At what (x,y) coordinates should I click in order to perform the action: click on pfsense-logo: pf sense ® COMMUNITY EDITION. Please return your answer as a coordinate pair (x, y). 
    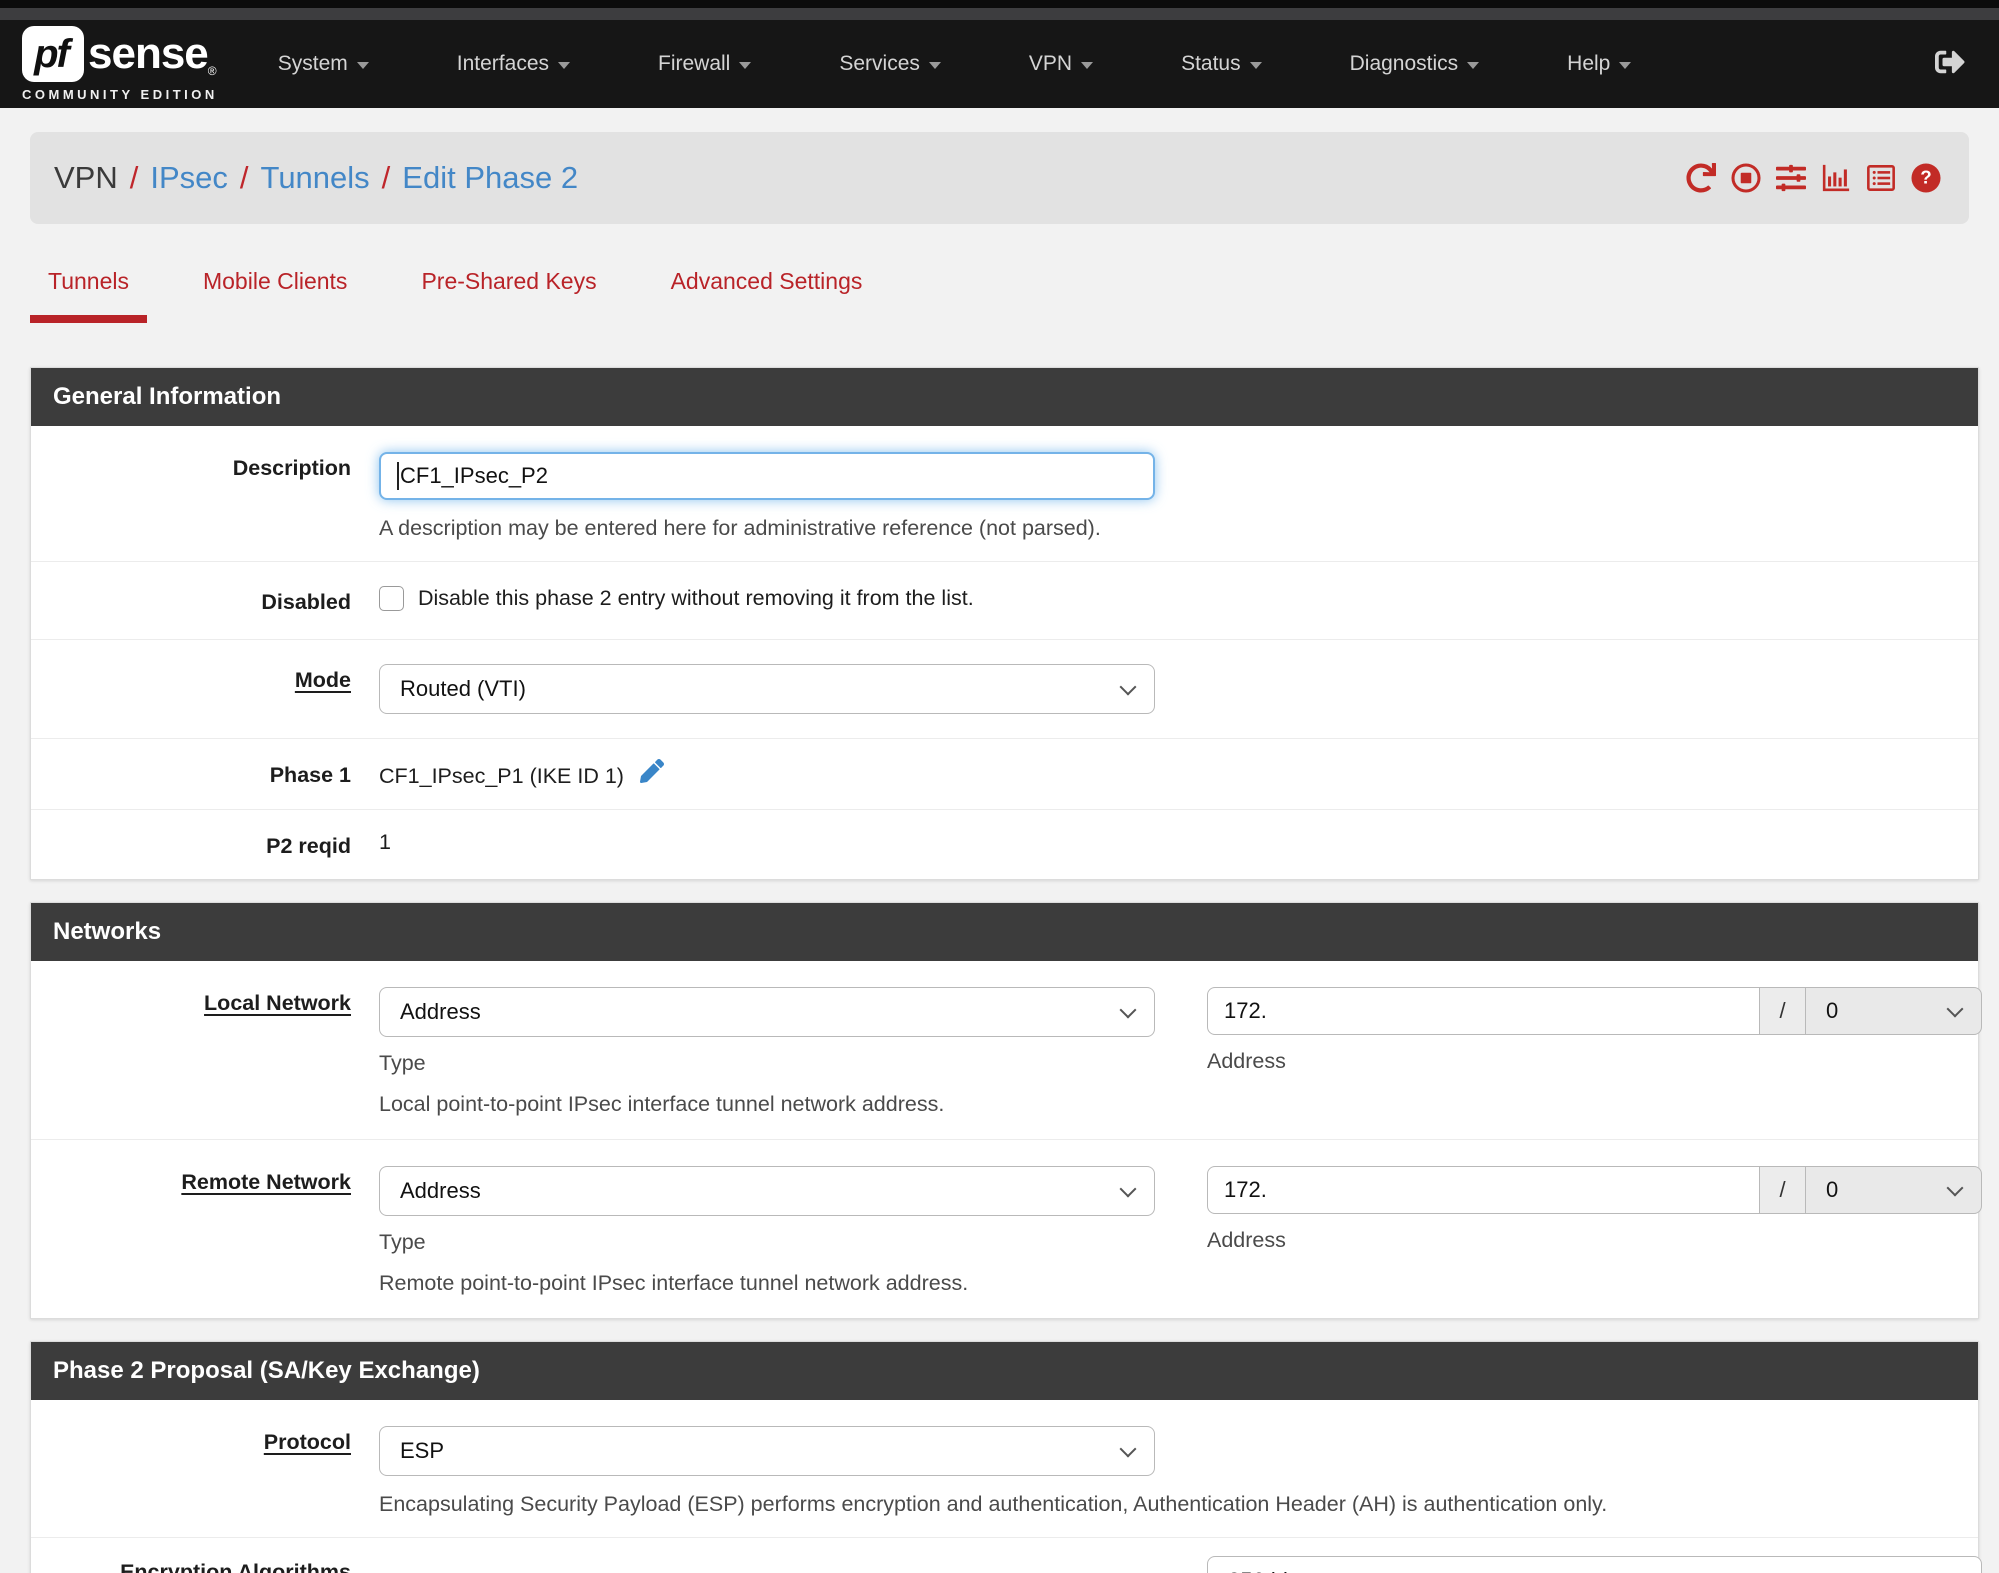
    Looking at the image, I should click on (120, 64).